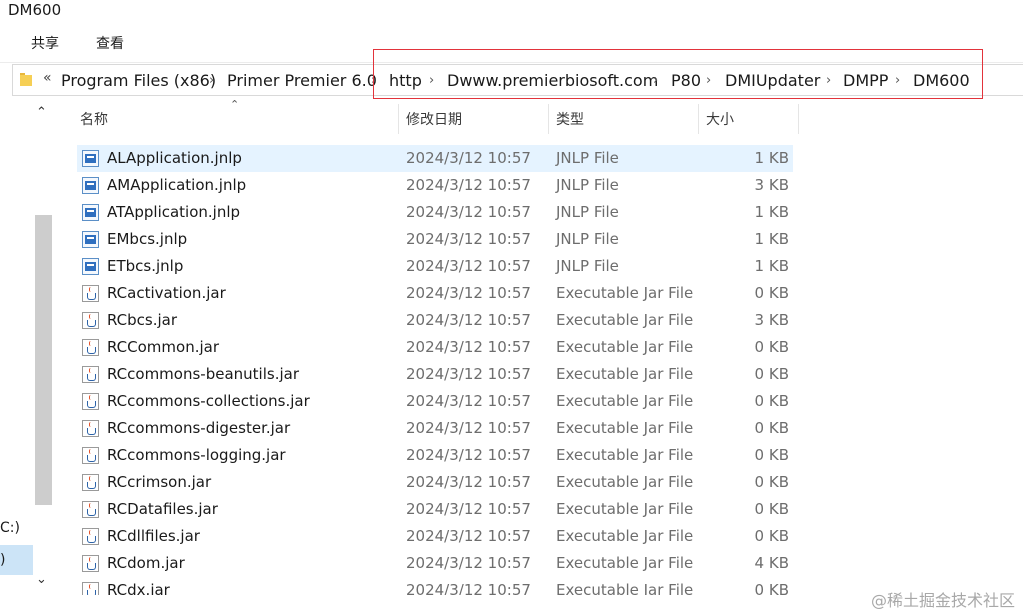  I want to click on file-name: RCDatafiles.jar, so click(162, 509).